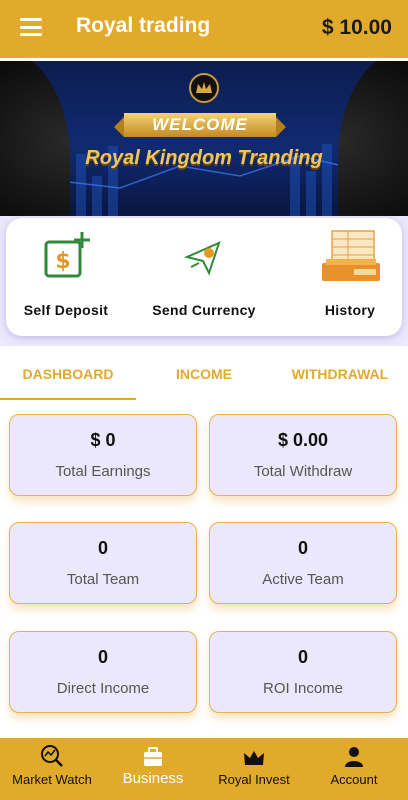 The image size is (408, 800). What do you see at coordinates (103, 455) in the screenshot?
I see `stat-card-total-earnings: $ 0 Total Earnings` at bounding box center [103, 455].